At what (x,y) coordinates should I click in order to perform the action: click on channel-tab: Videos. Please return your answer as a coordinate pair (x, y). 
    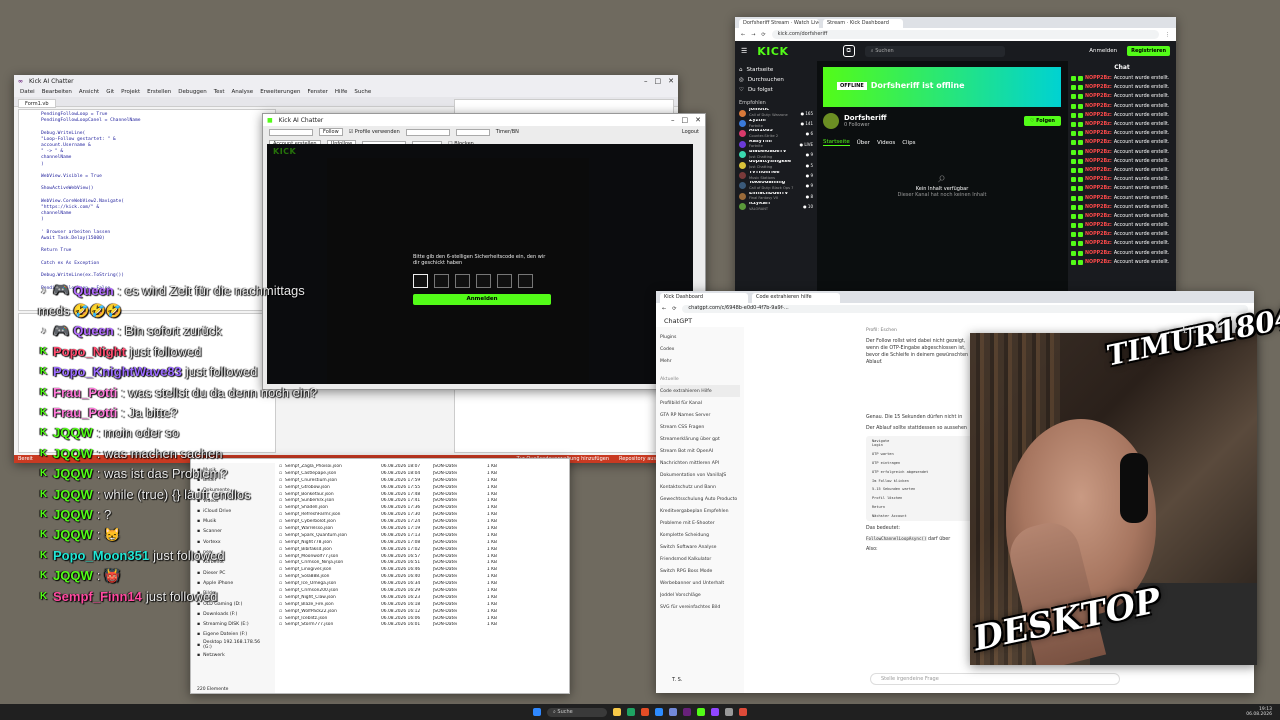
    Looking at the image, I should click on (886, 143).